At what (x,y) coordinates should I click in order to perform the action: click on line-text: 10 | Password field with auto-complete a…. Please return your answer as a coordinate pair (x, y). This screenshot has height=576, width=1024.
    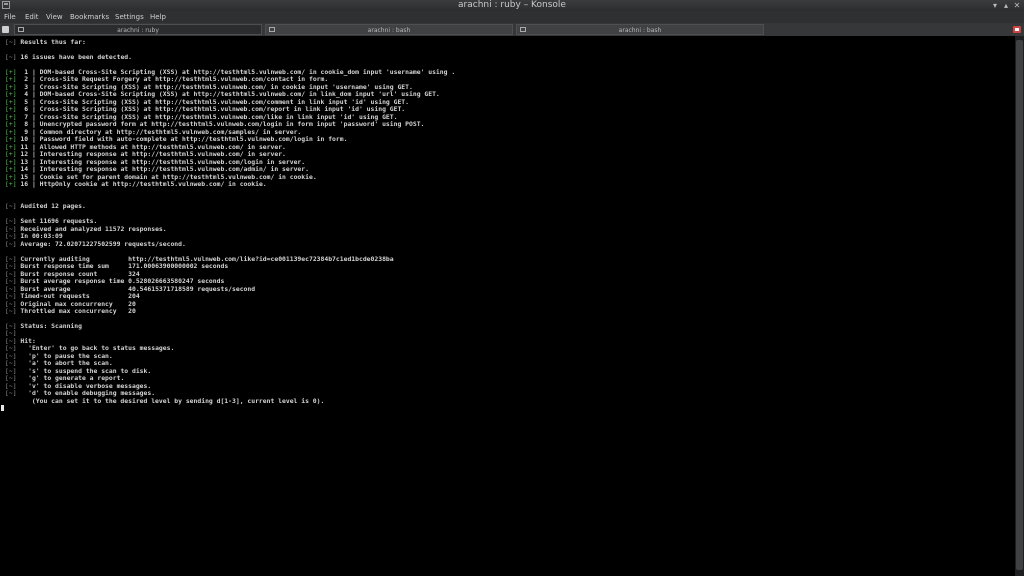
    Looking at the image, I should click on (184, 139).